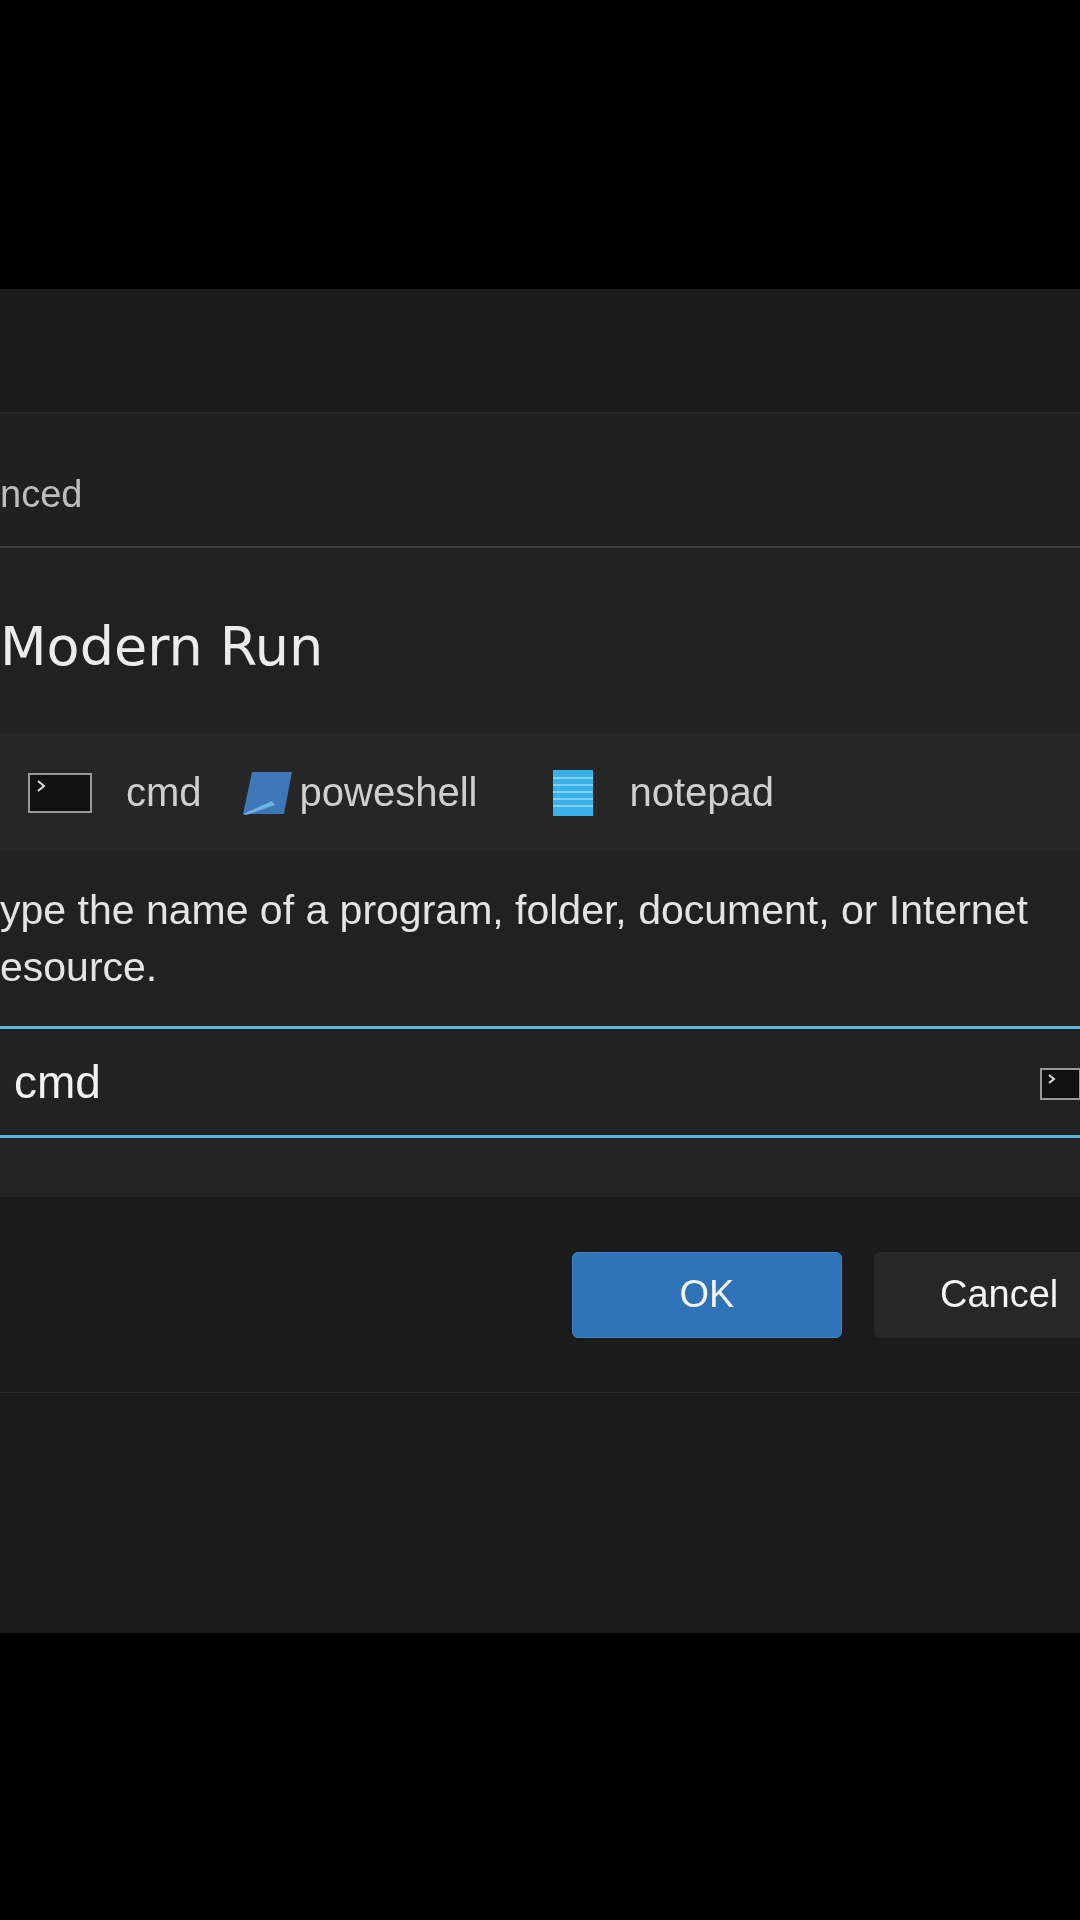  Describe the element at coordinates (514, 938) in the screenshot. I see `instruction-text: ype the name of a program, folder, document, or Internet esource.` at that location.